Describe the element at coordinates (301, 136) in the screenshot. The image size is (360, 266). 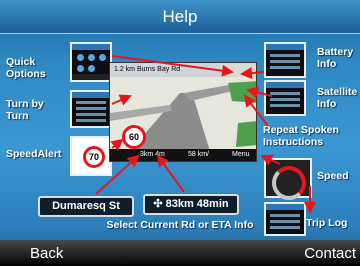
I see `repeat-spoken-label: Repeat Spoken Instructions` at that location.